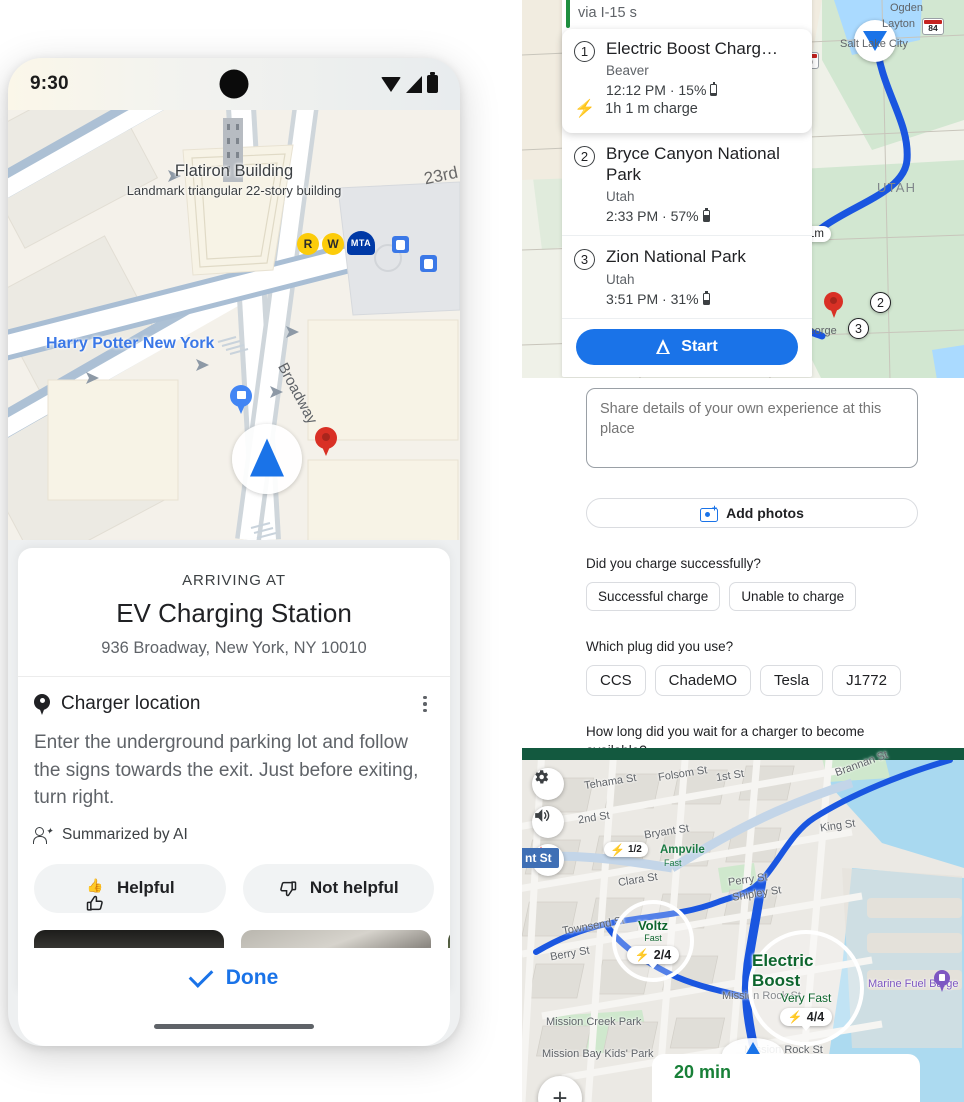 Image resolution: width=964 pixels, height=1102 pixels. What do you see at coordinates (682, 850) in the screenshot?
I see `charger-label-ampvile: Ampvile` at bounding box center [682, 850].